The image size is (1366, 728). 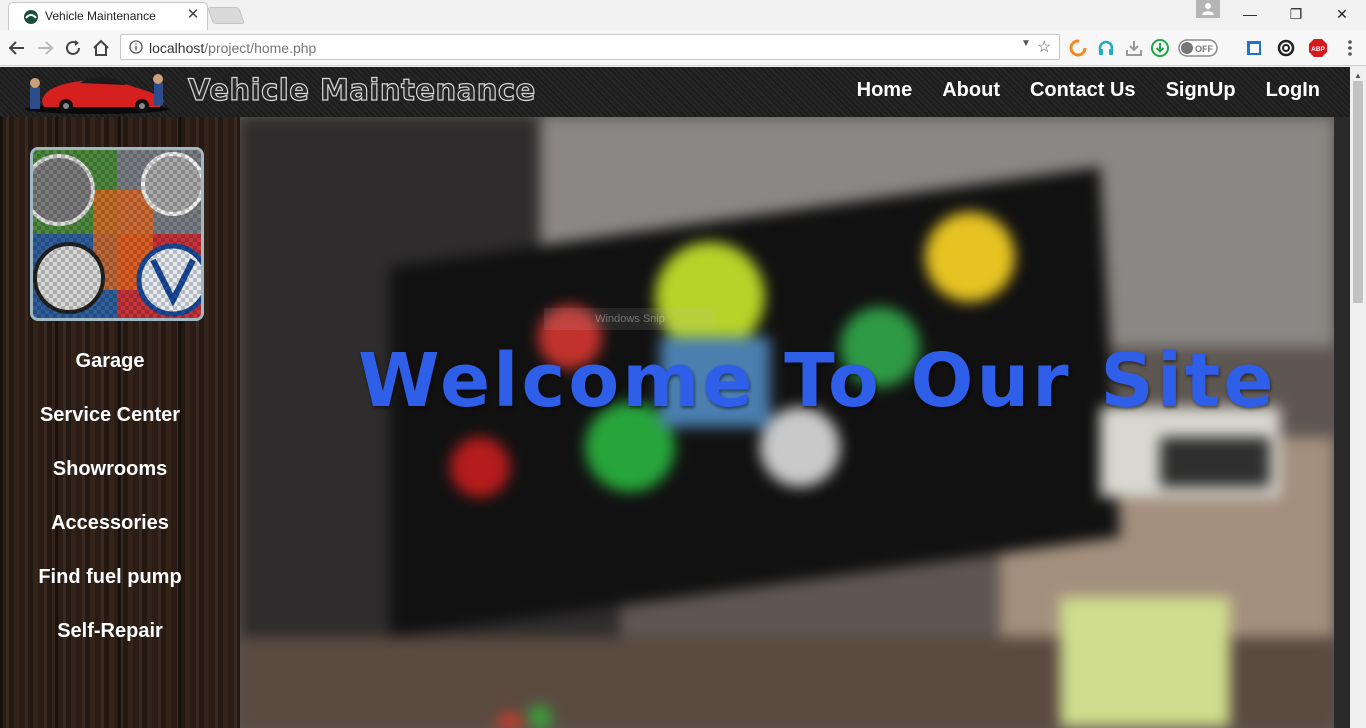 What do you see at coordinates (630, 319) in the screenshot?
I see `snip-overlay-label: Windows Snip` at bounding box center [630, 319].